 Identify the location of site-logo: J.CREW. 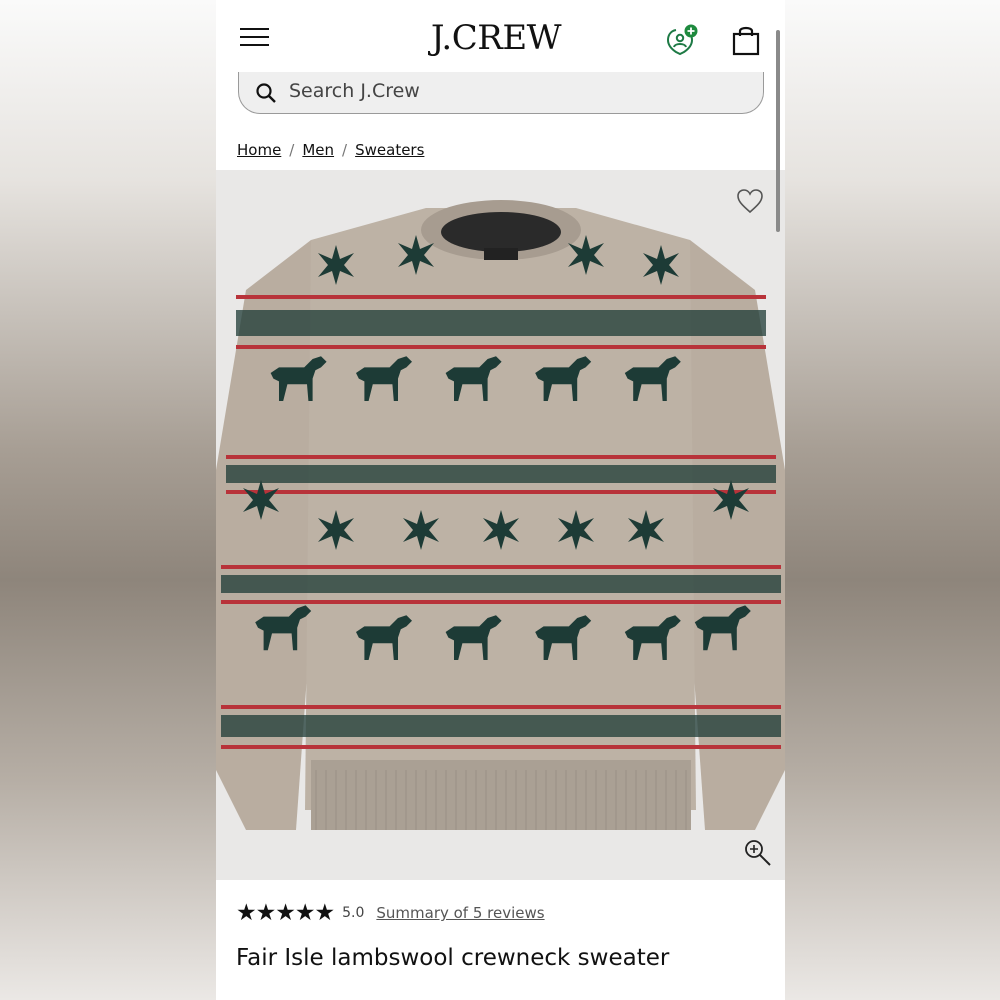
(496, 38).